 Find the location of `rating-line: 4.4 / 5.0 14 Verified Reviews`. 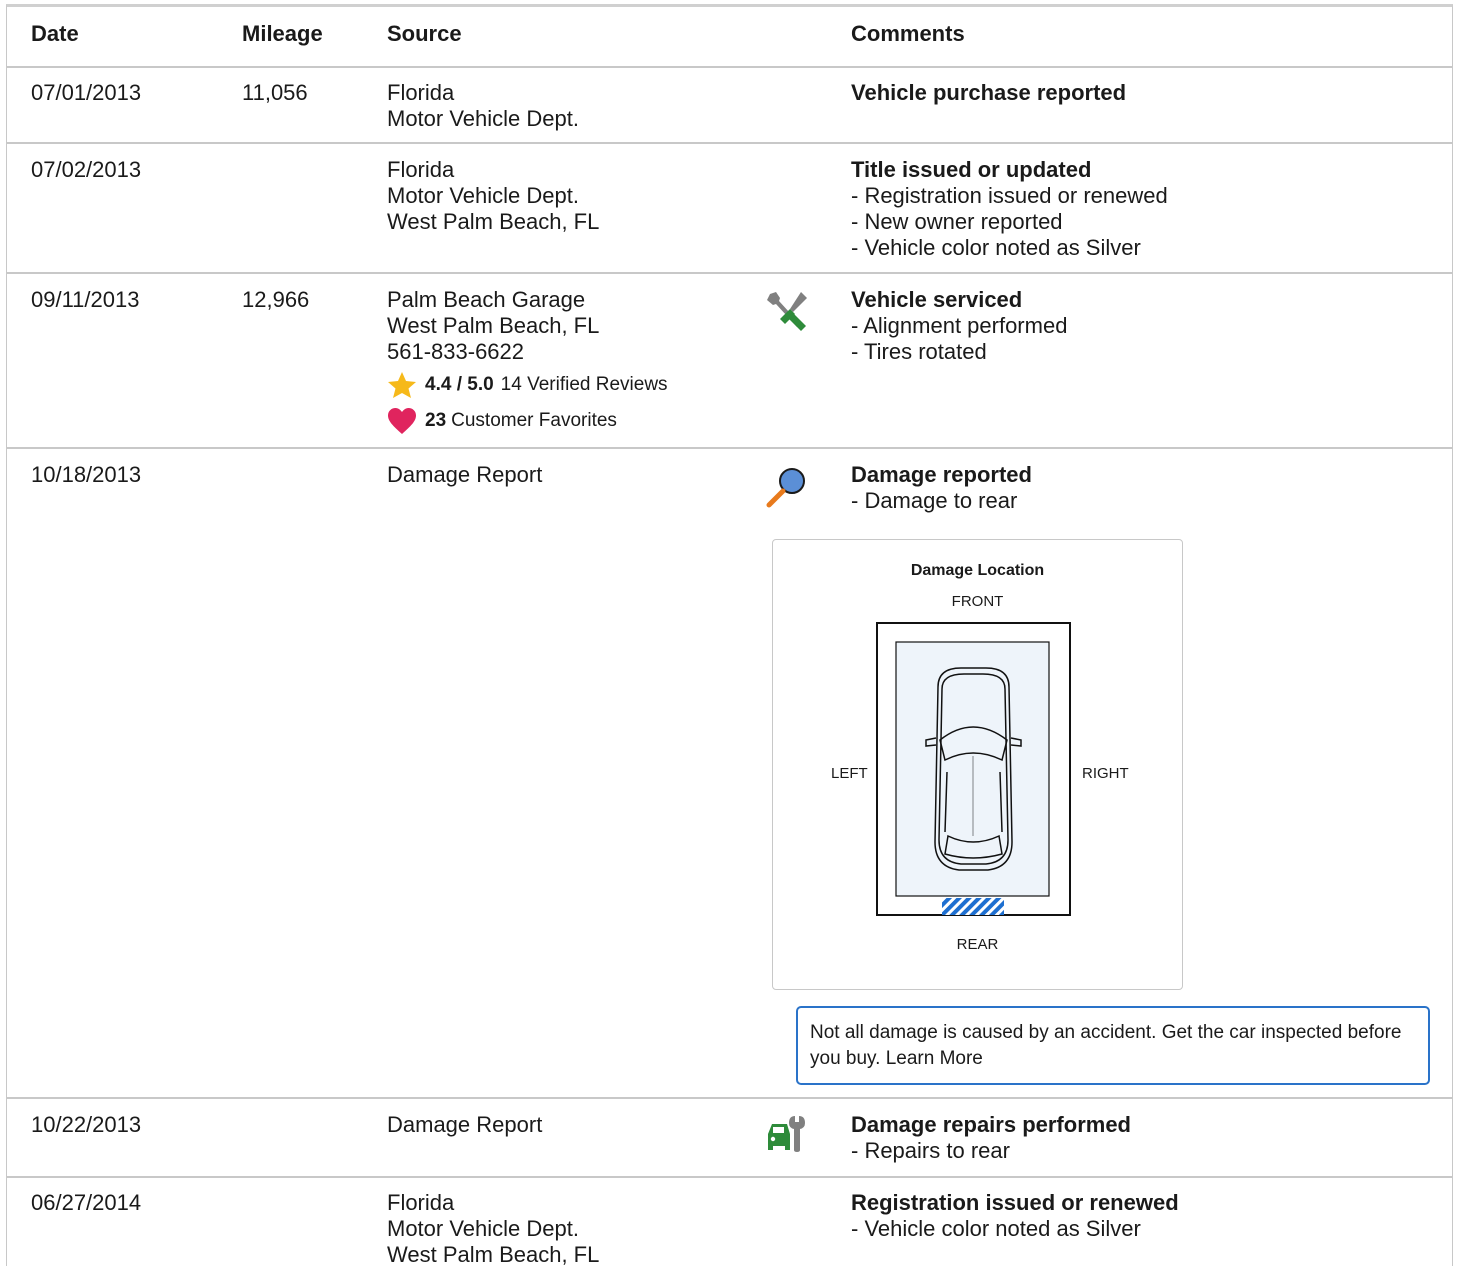

rating-line: 4.4 / 5.0 14 Verified Reviews is located at coordinates (527, 385).